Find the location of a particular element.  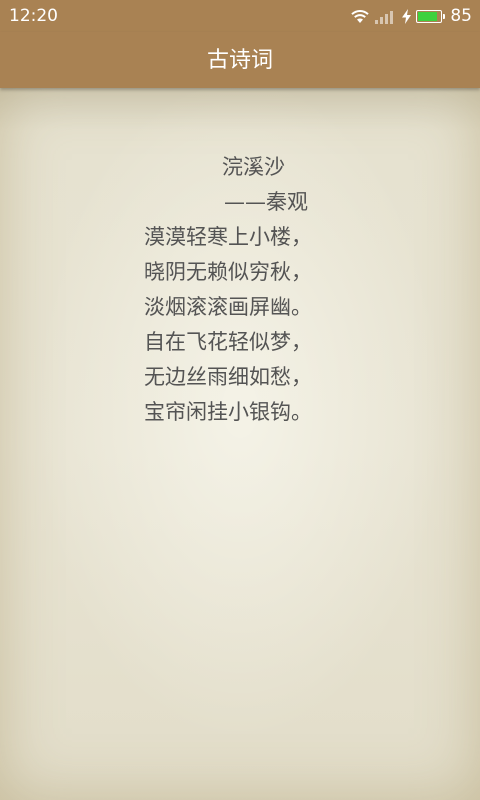

app-bar: 古诗词 is located at coordinates (240, 60).